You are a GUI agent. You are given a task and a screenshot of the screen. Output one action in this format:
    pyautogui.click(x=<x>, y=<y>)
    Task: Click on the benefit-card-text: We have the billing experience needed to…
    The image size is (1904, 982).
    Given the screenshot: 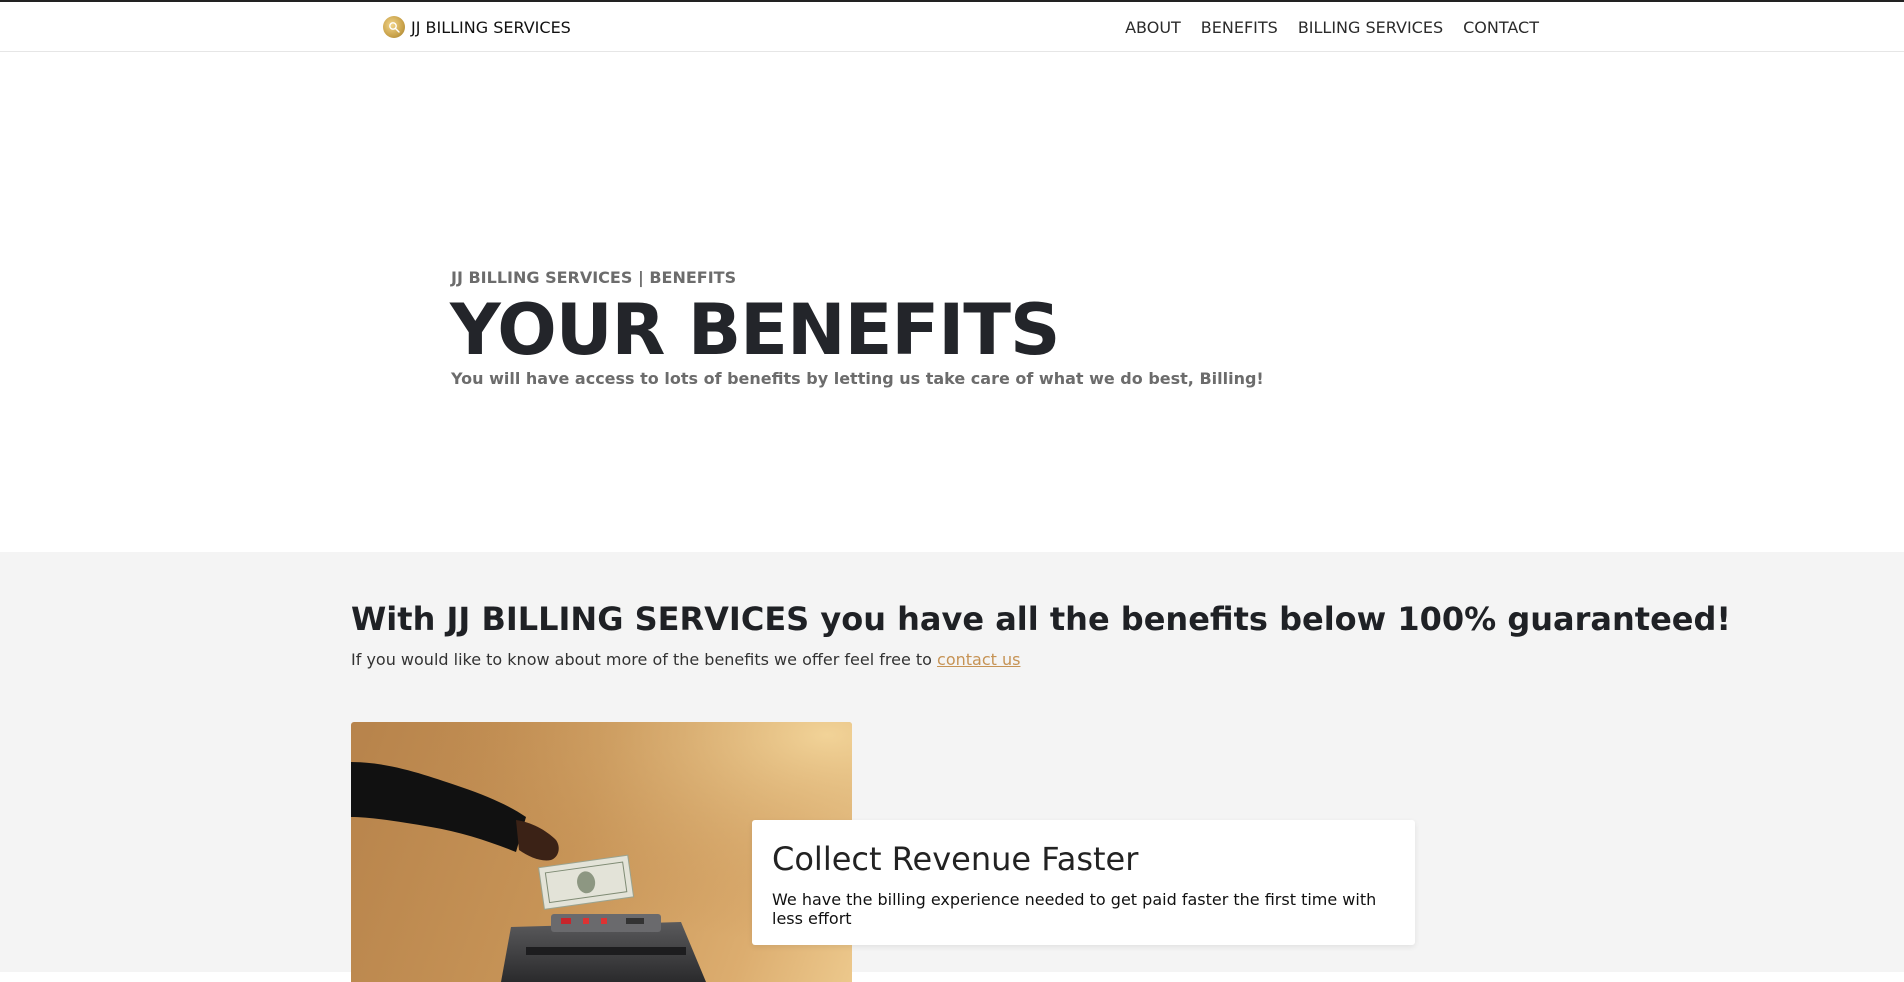 What is the action you would take?
    pyautogui.click(x=1074, y=909)
    